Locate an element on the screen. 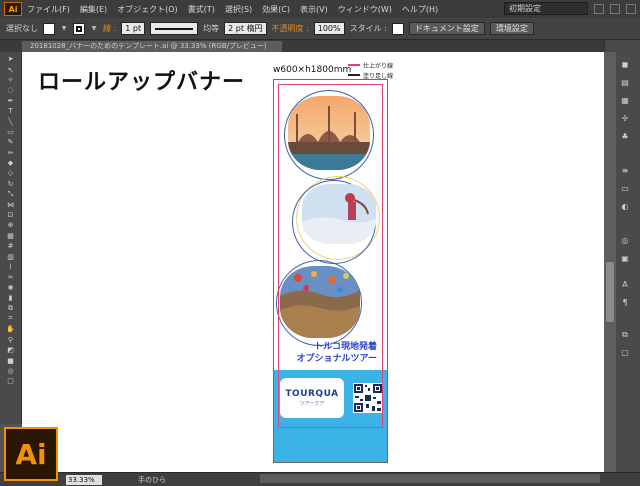 Image resolution: width=640 pixels, height=486 pixels. artboards-panel-icon: ▢ is located at coordinates (625, 354).